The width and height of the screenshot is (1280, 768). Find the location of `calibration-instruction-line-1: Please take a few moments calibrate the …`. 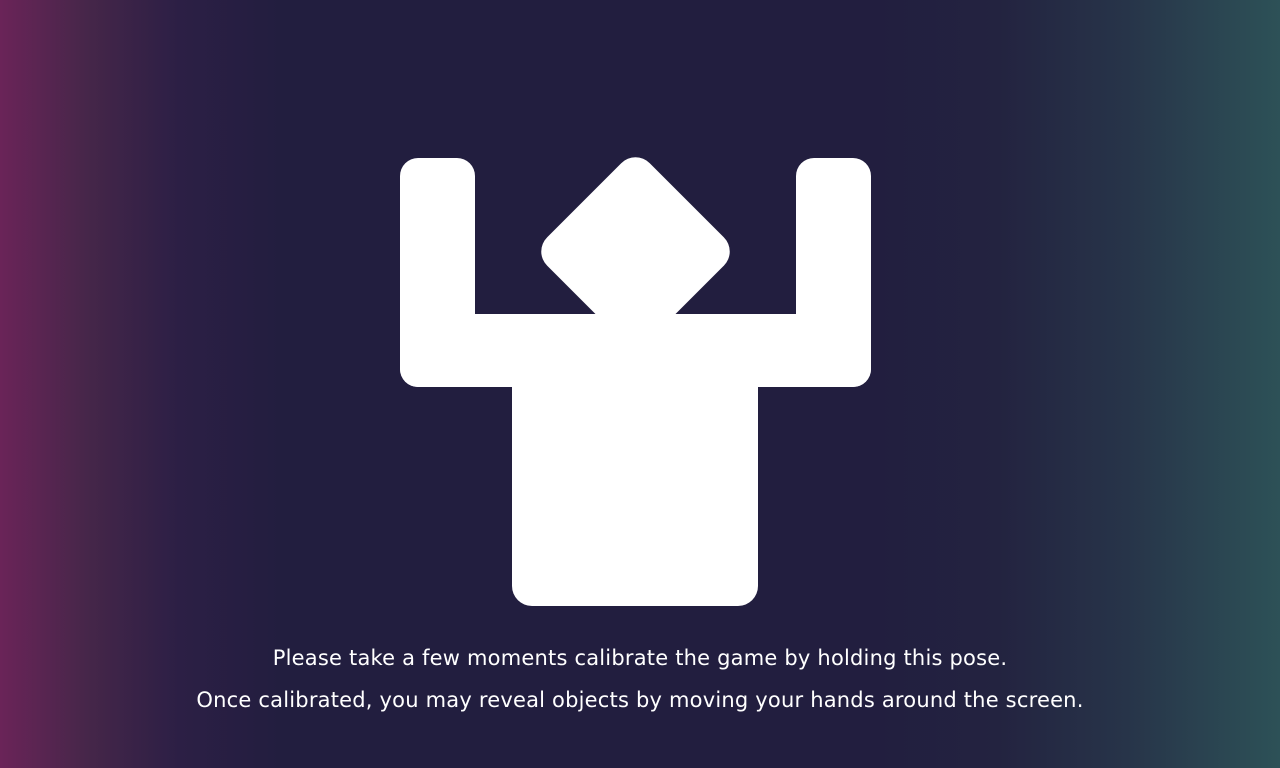

calibration-instruction-line-1: Please take a few moments calibrate the … is located at coordinates (640, 658).